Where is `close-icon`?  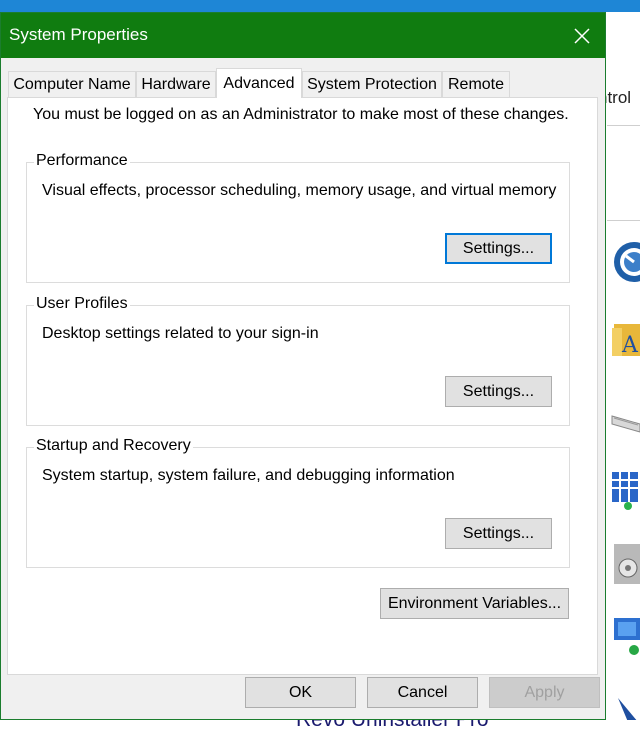
close-icon is located at coordinates (582, 35).